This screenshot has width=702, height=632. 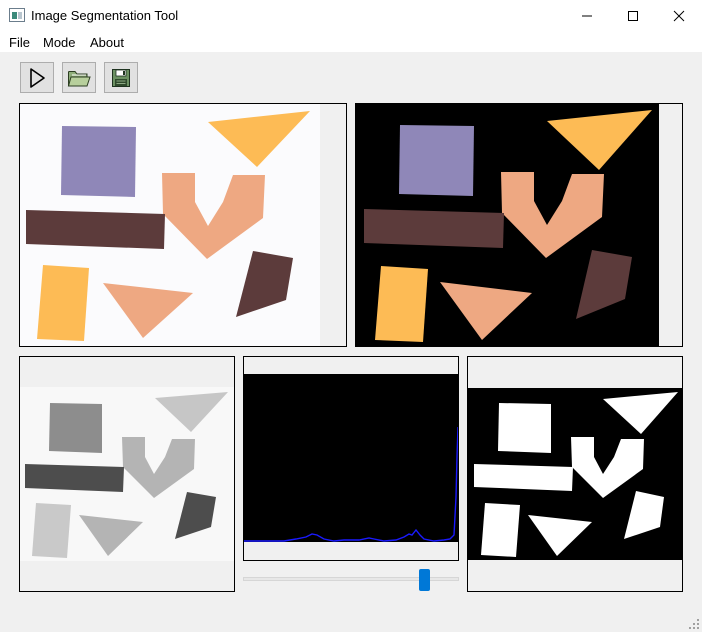 I want to click on folder-open-icon, so click(x=79, y=78).